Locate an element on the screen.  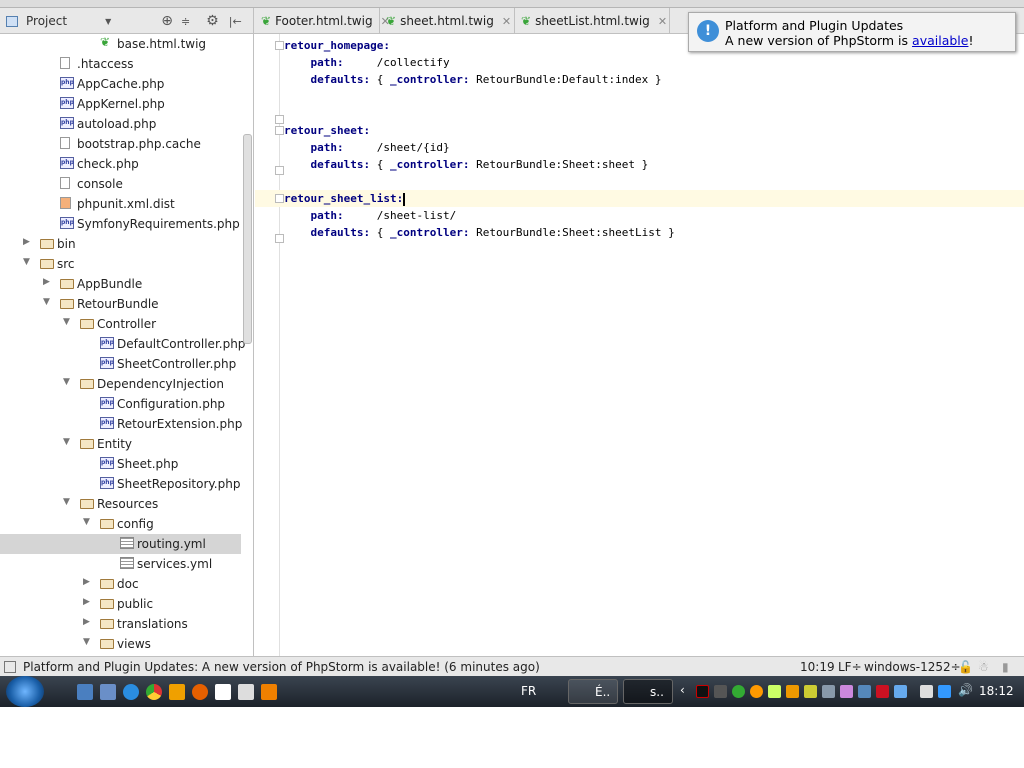
code-line: retour_sheet_list: is located at coordinates (639, 198).